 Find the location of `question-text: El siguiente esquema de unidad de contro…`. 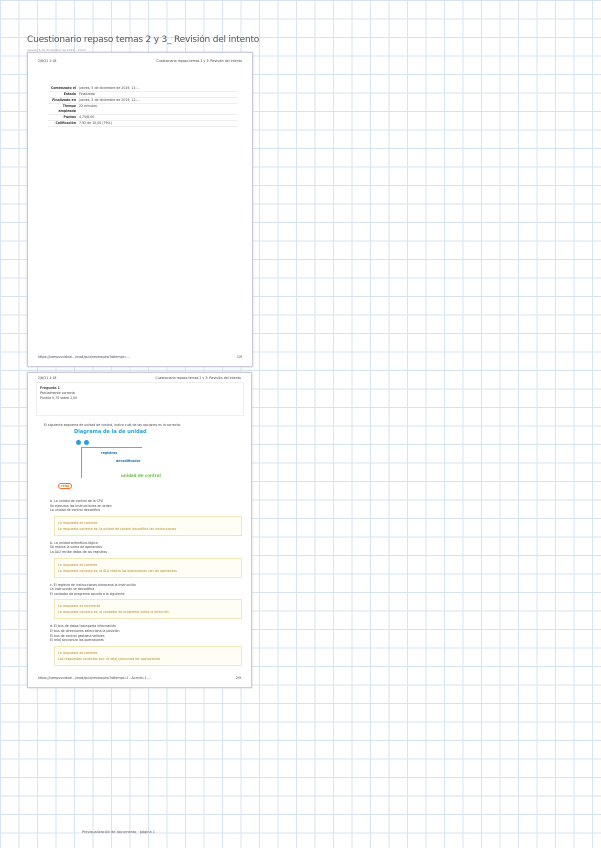

question-text: El siguiente esquema de unidad de contro… is located at coordinates (112, 425).